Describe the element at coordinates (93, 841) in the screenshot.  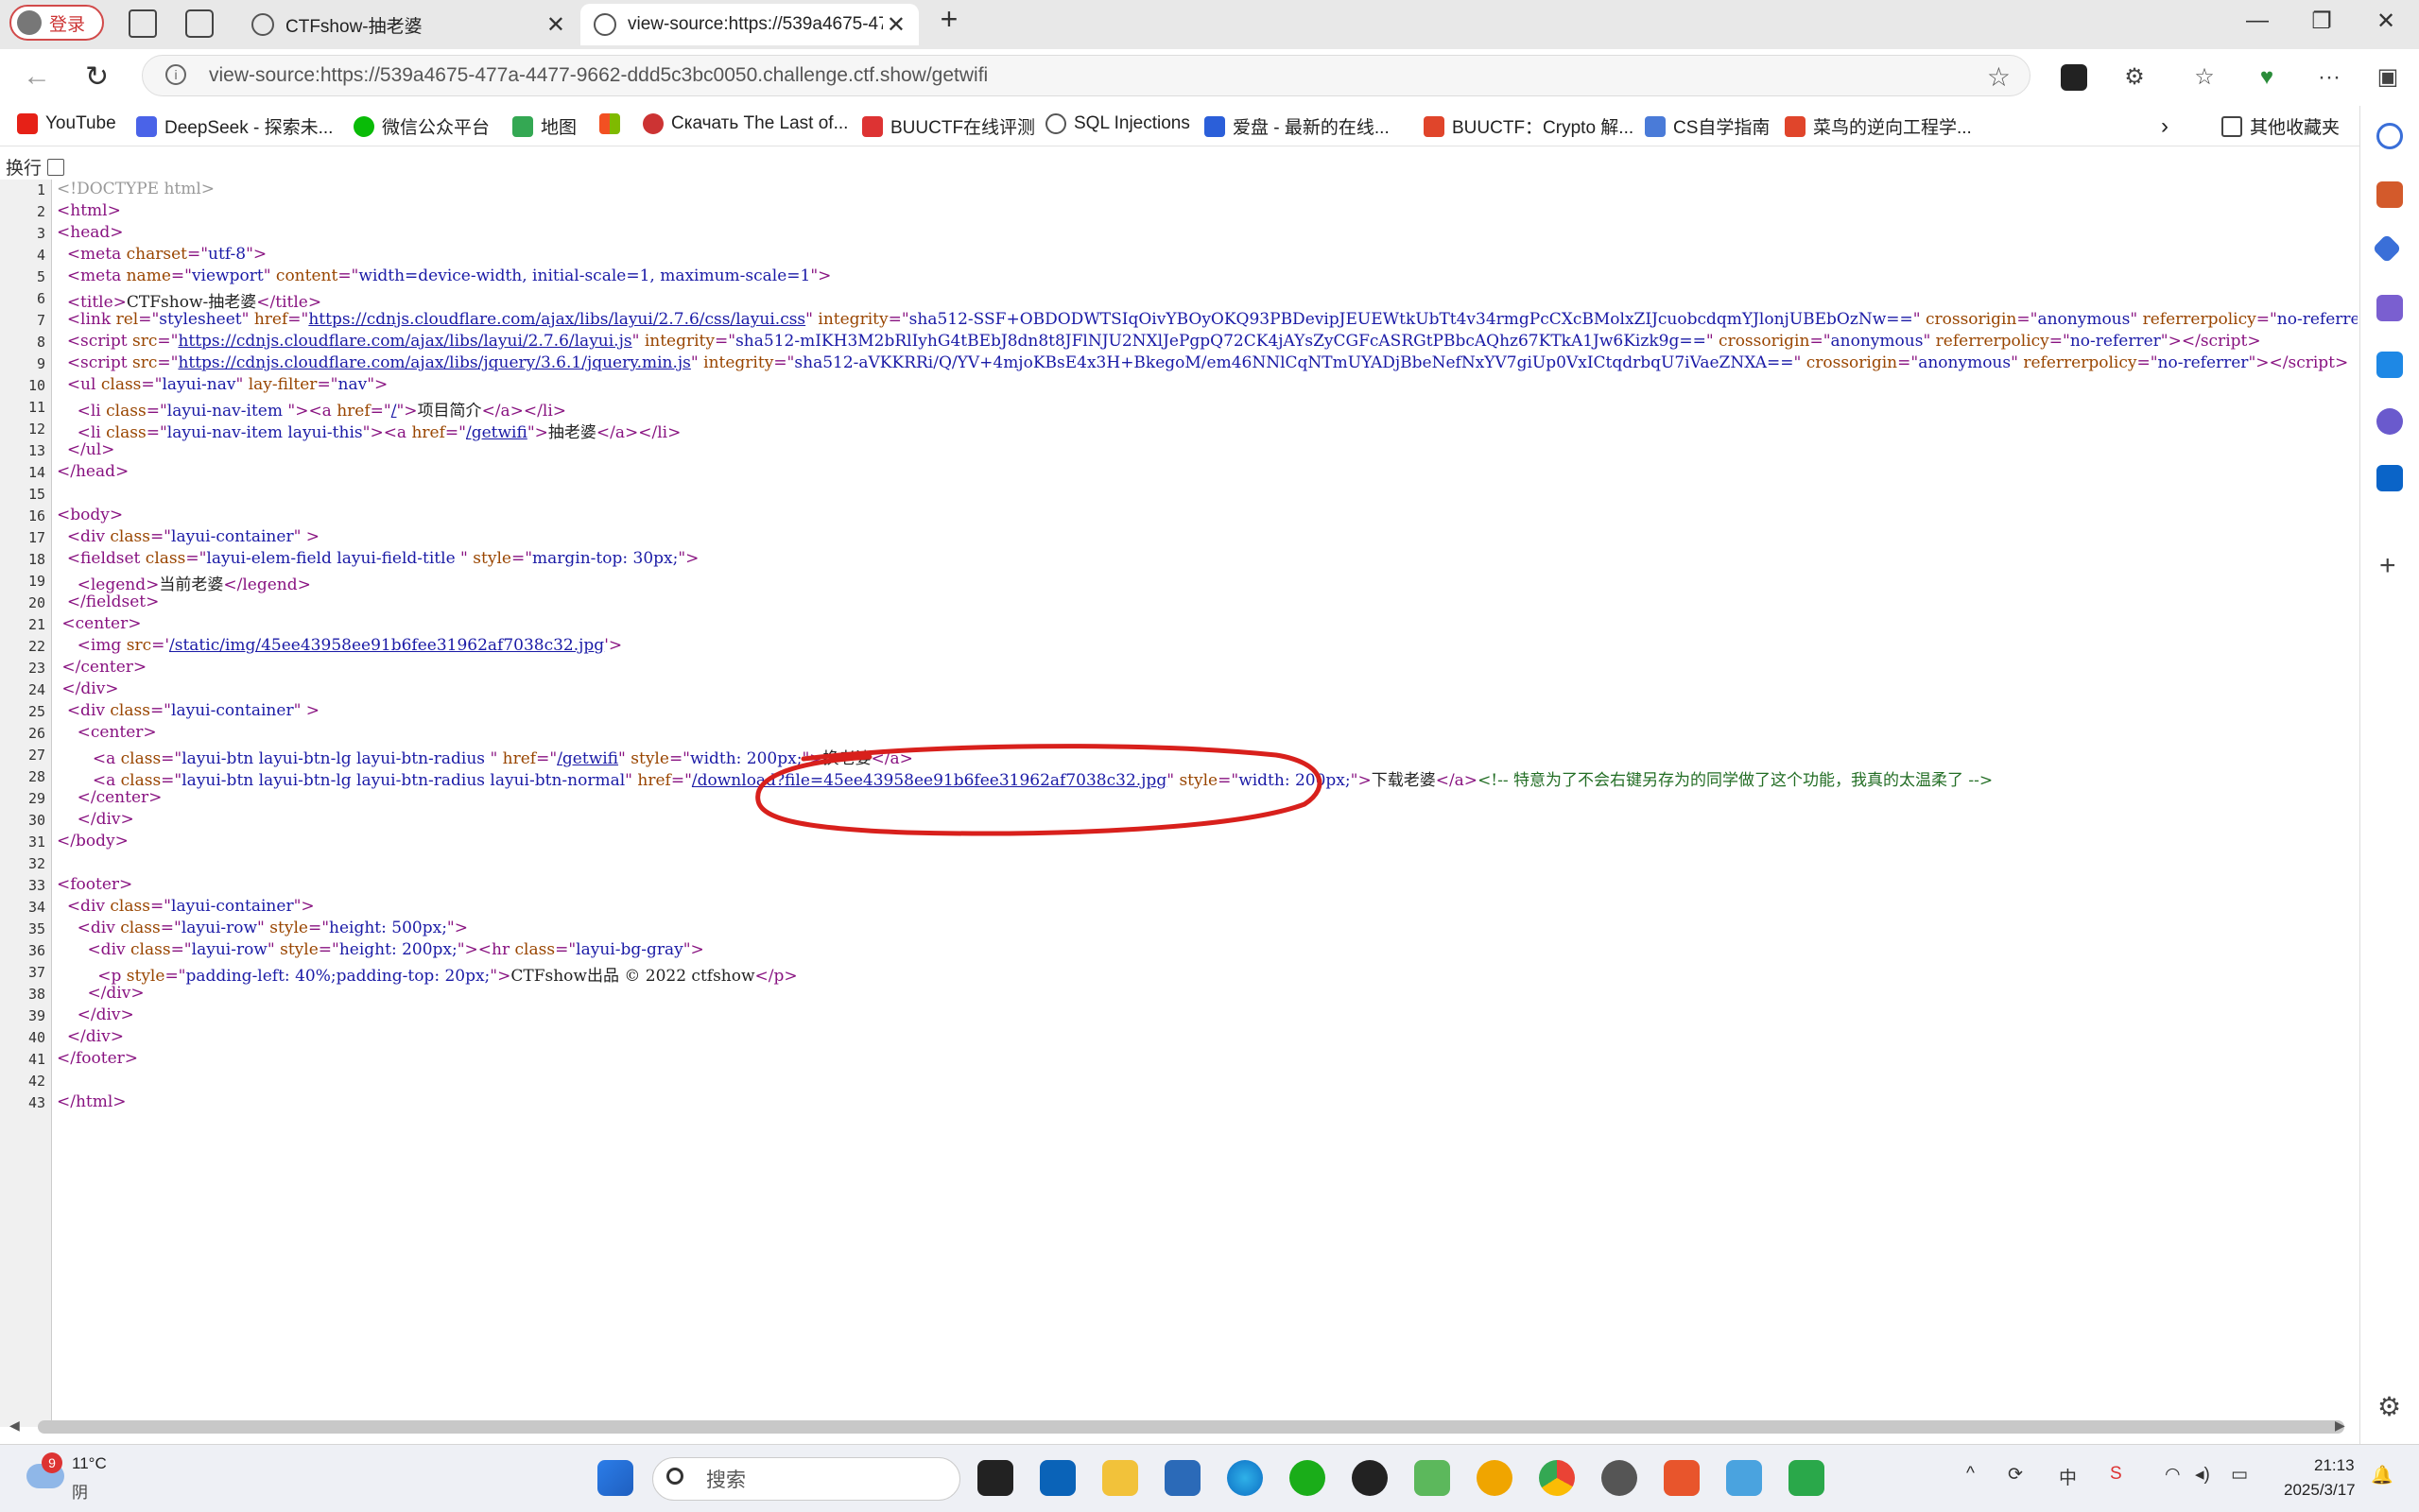
I see `source-line: </body>` at that location.